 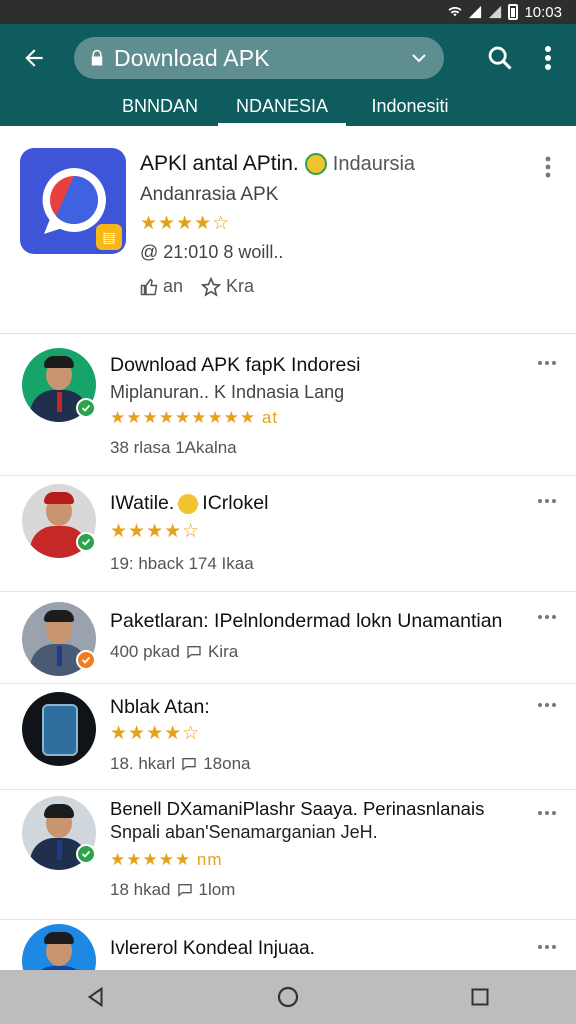 I want to click on tab-1: BNNDAN, so click(x=160, y=106).